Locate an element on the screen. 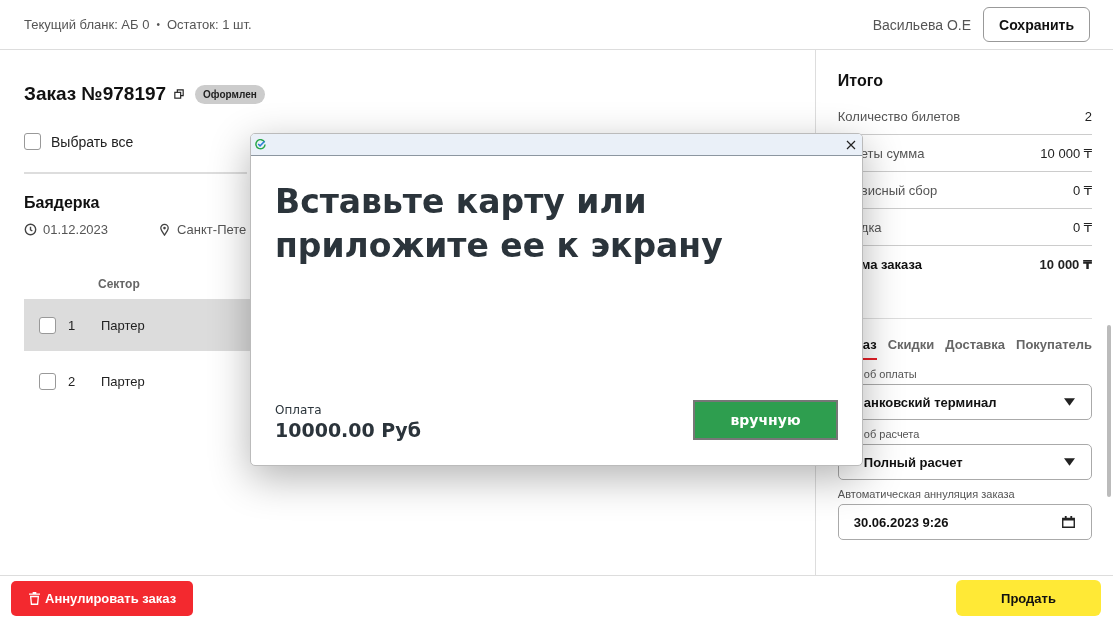  date-field: 30.06.2023 9:26 is located at coordinates (964, 522).